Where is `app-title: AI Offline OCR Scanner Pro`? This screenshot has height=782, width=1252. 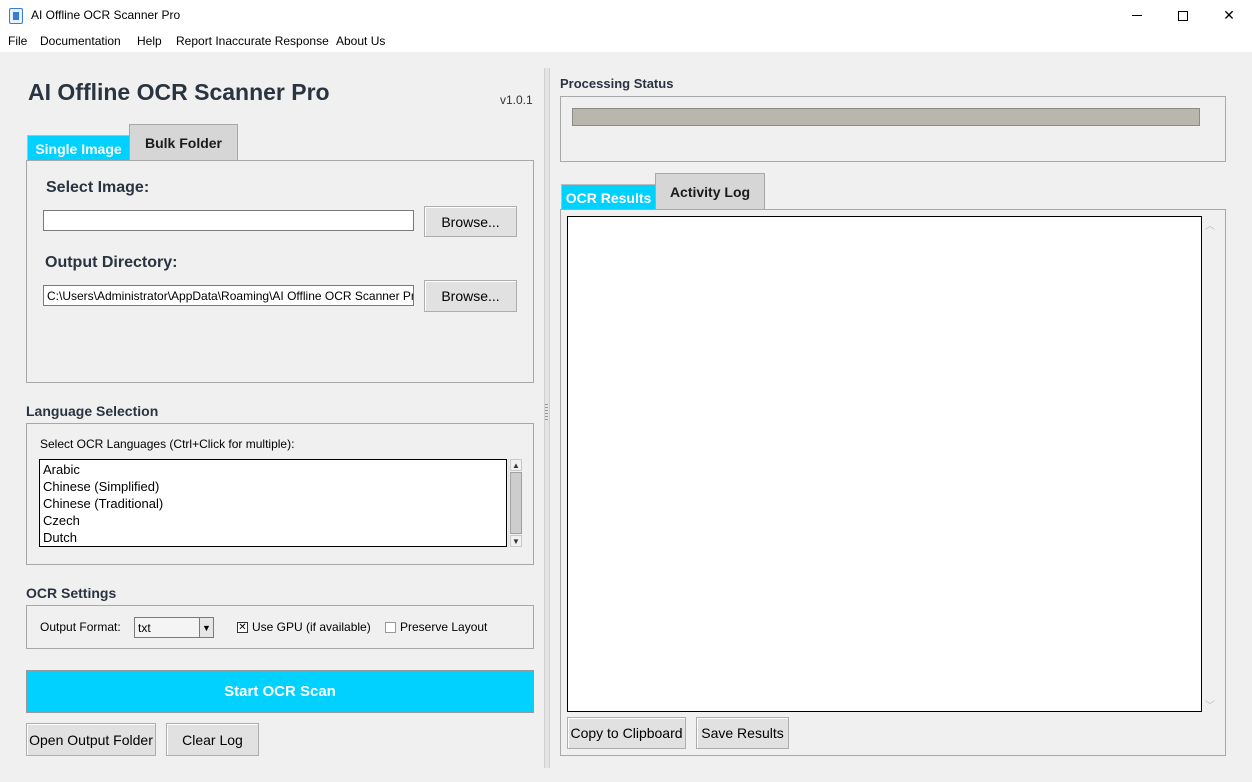
app-title: AI Offline OCR Scanner Pro is located at coordinates (179, 92).